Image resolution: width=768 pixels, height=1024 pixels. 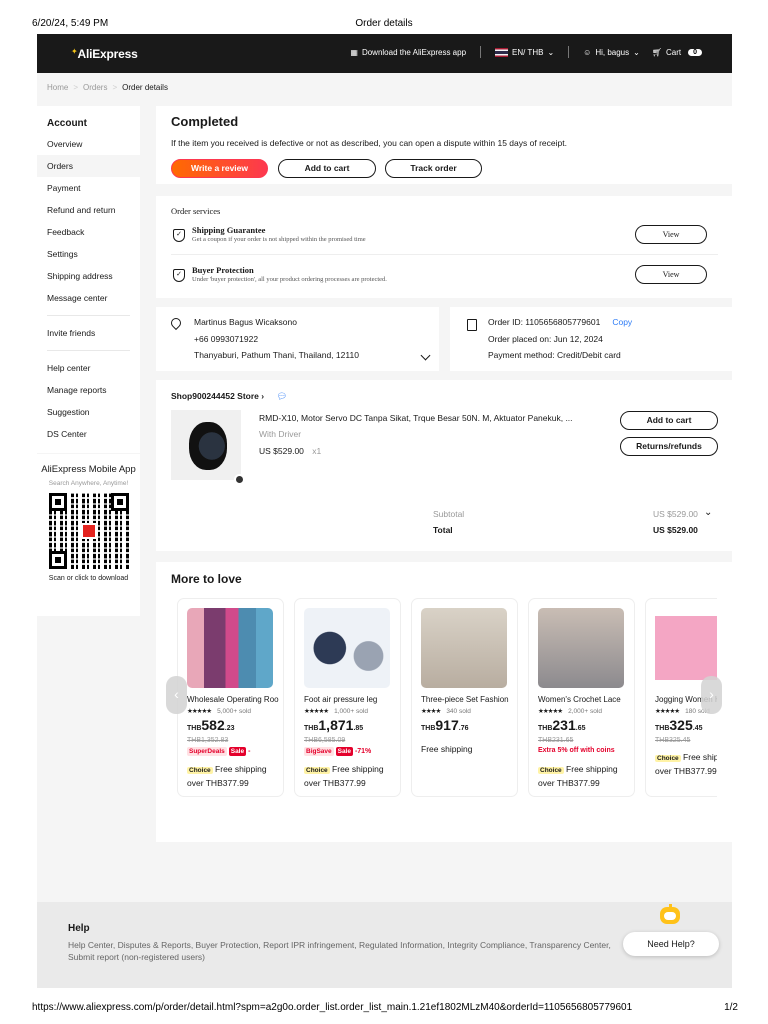 I want to click on camera-icon, so click(x=239, y=479).